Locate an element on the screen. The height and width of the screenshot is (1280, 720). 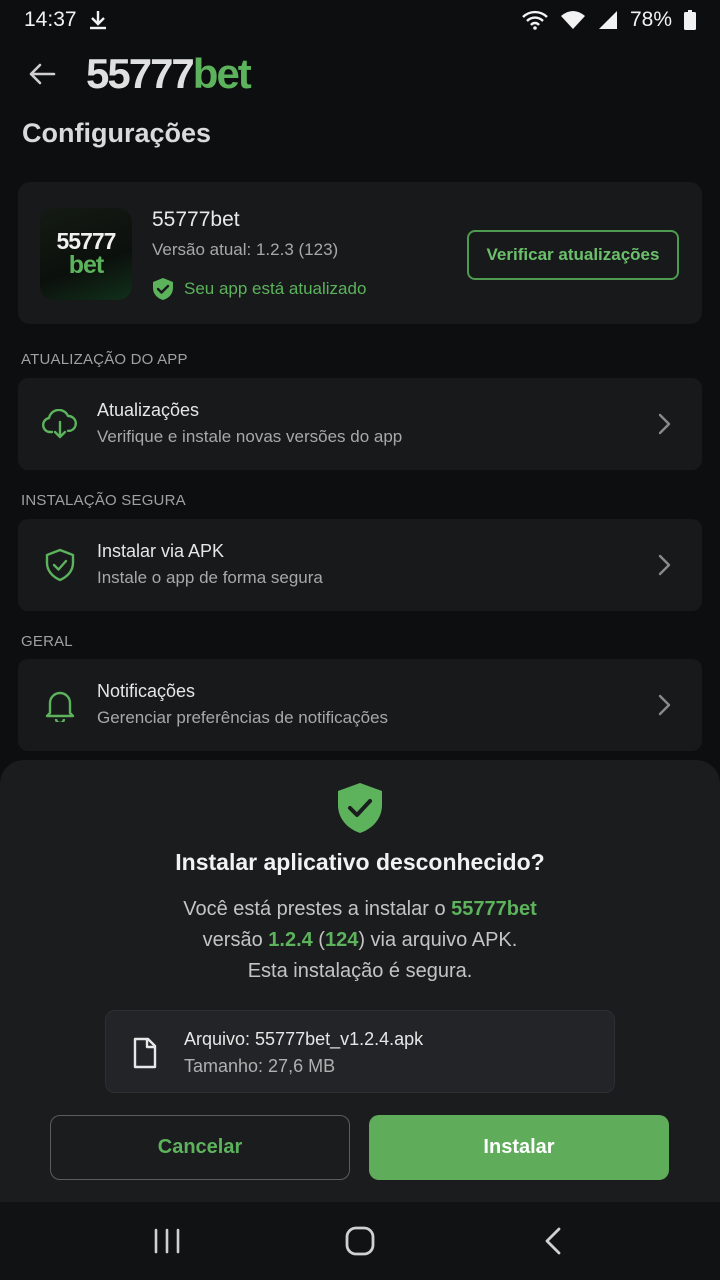
home-button is located at coordinates (360, 1241).